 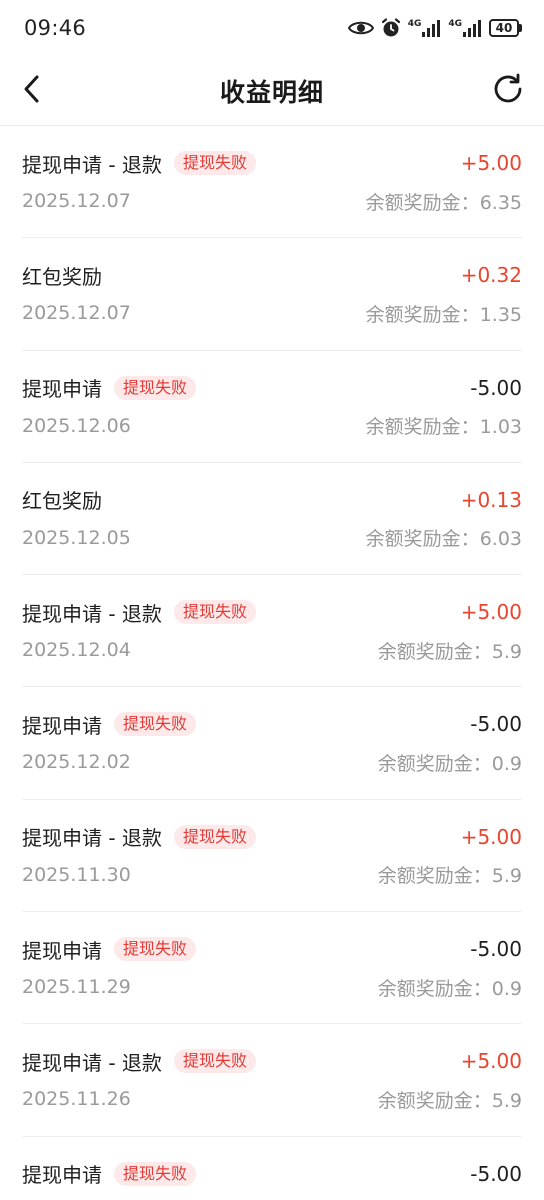 I want to click on record-main-line: 红包奖励 +0.13, so click(x=272, y=500).